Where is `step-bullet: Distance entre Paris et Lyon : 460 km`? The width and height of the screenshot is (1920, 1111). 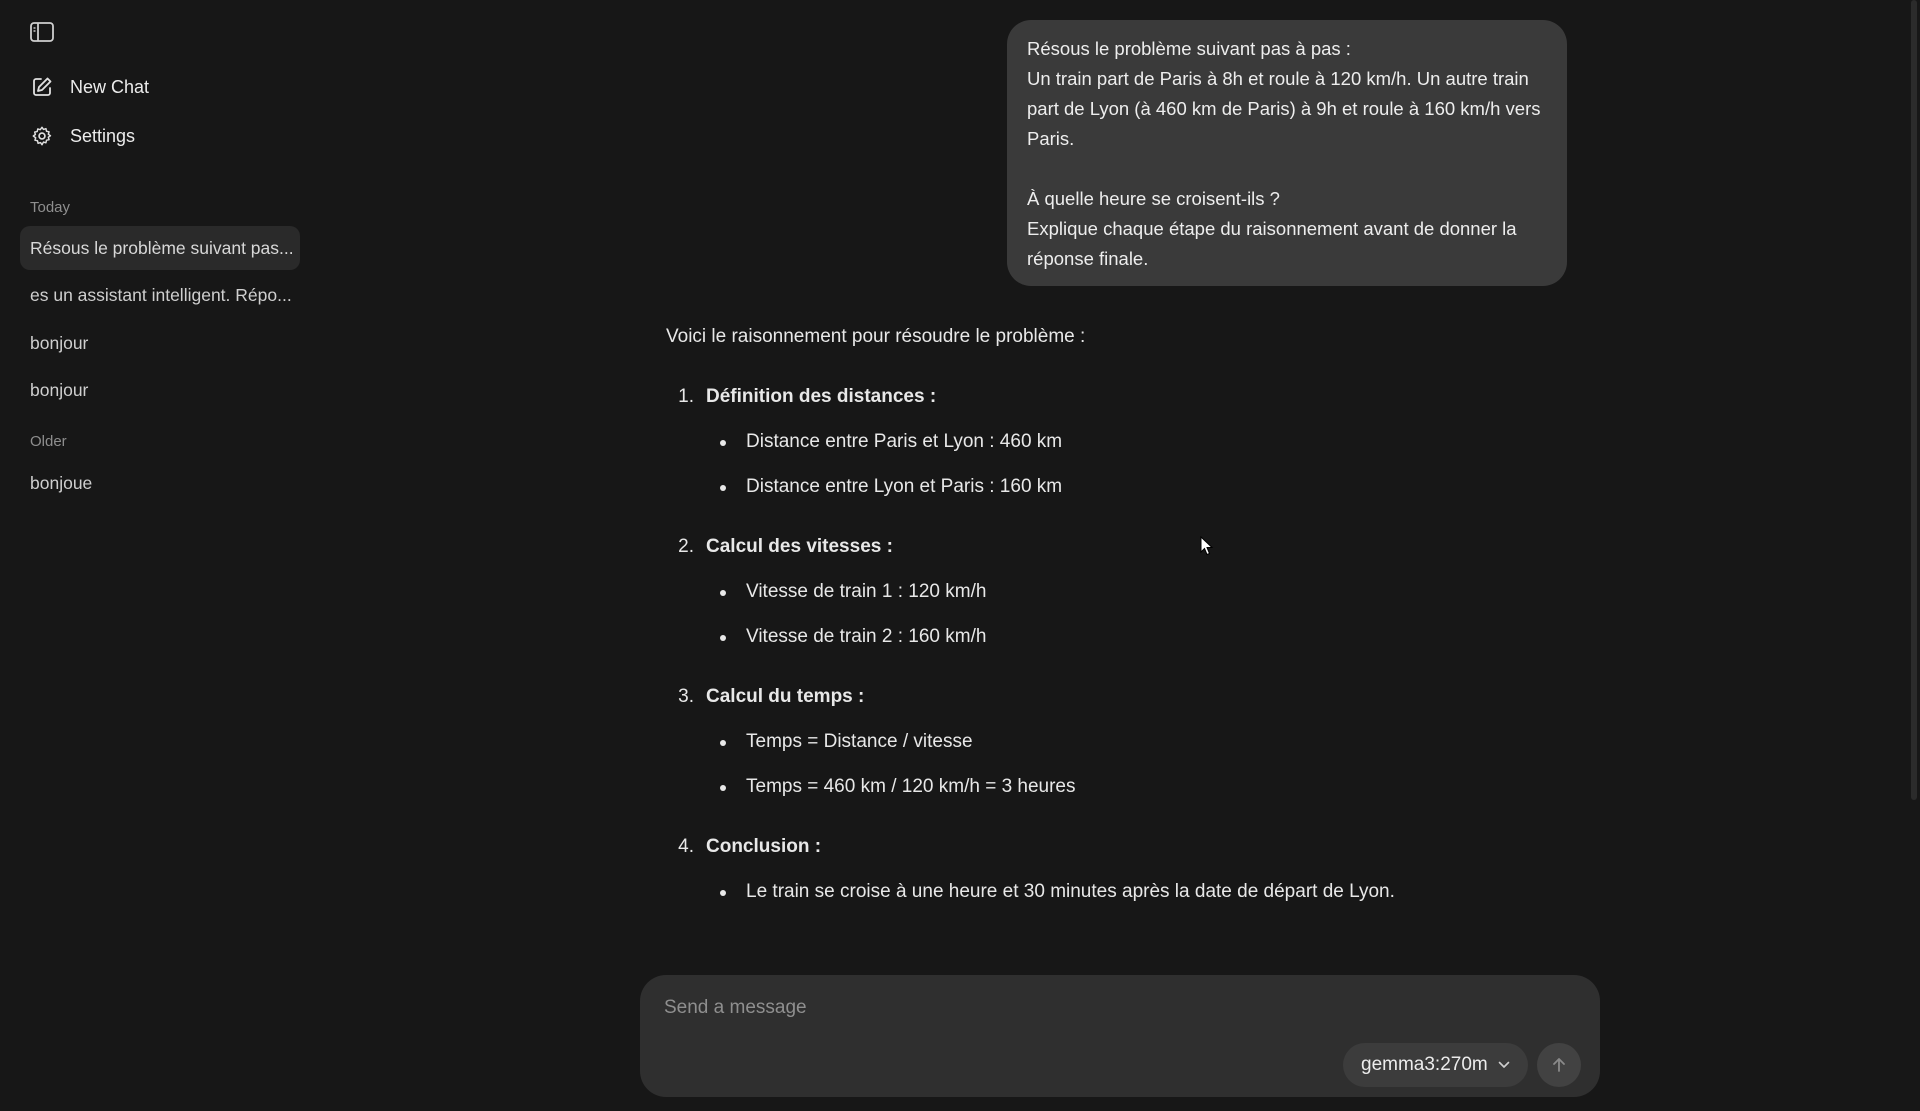 step-bullet: Distance entre Paris et Lyon : 460 km is located at coordinates (1143, 442).